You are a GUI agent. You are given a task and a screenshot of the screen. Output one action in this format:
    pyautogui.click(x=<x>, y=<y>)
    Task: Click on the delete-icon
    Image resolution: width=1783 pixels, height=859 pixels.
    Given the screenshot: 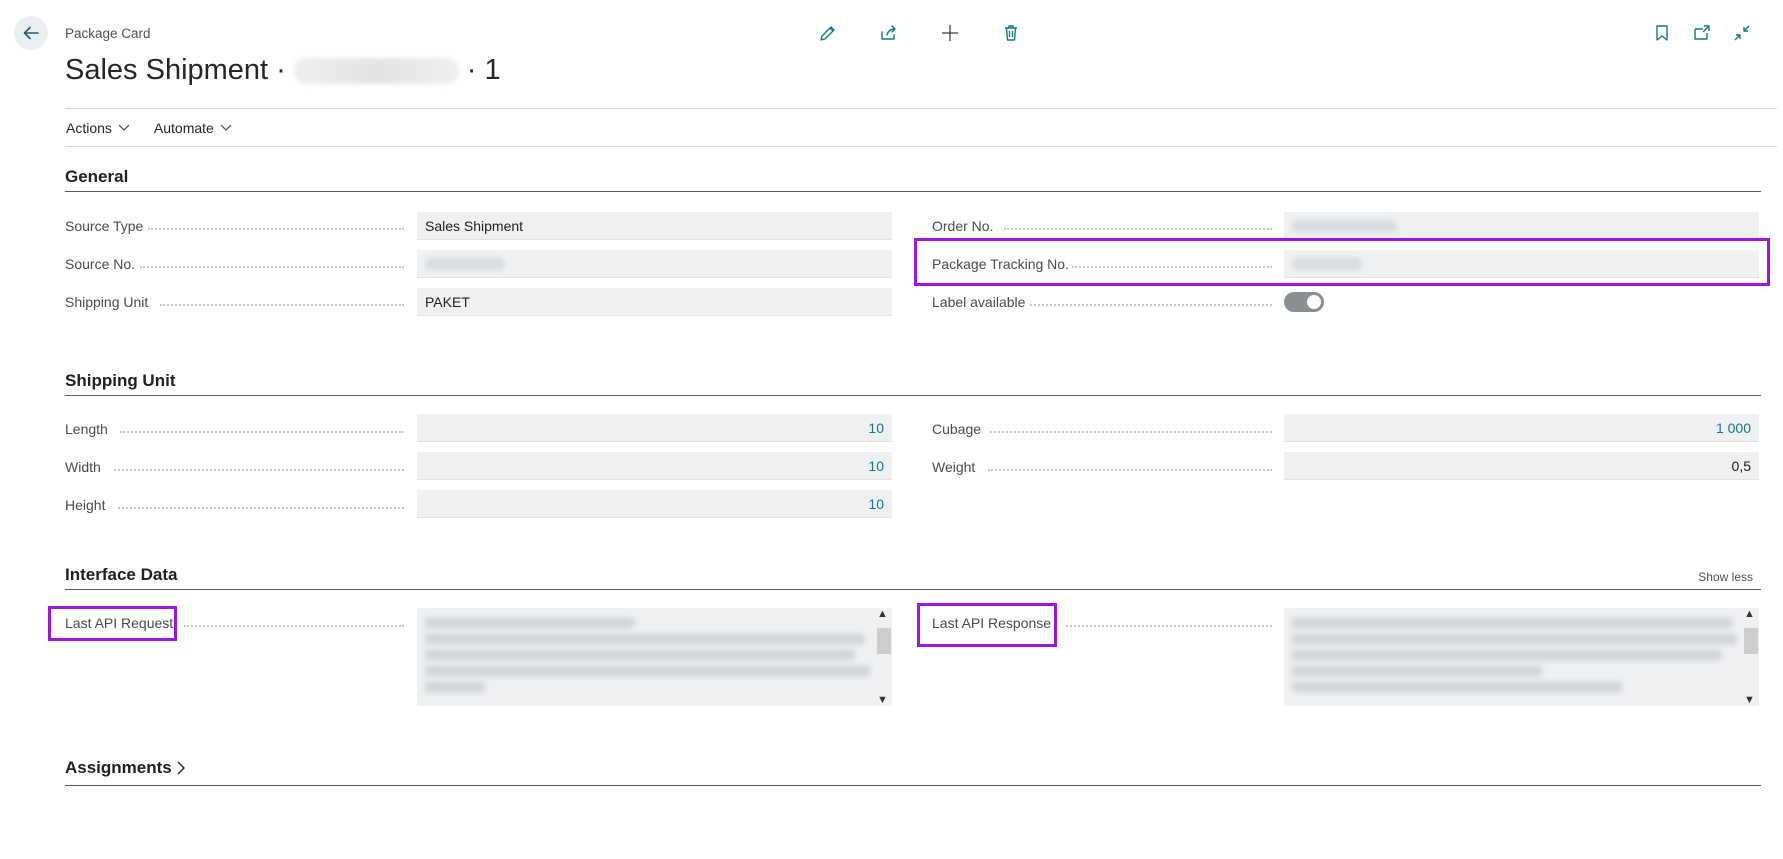 What is the action you would take?
    pyautogui.click(x=1011, y=33)
    